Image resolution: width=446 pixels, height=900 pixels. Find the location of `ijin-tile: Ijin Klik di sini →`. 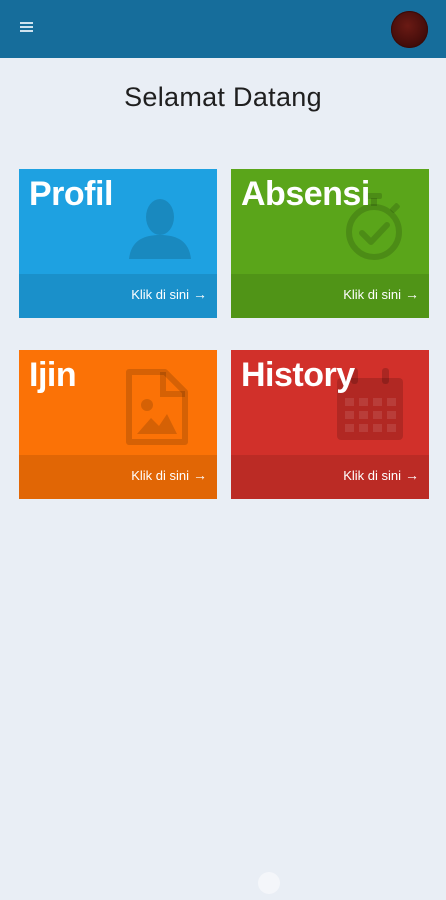

ijin-tile: Ijin Klik di sini → is located at coordinates (118, 424).